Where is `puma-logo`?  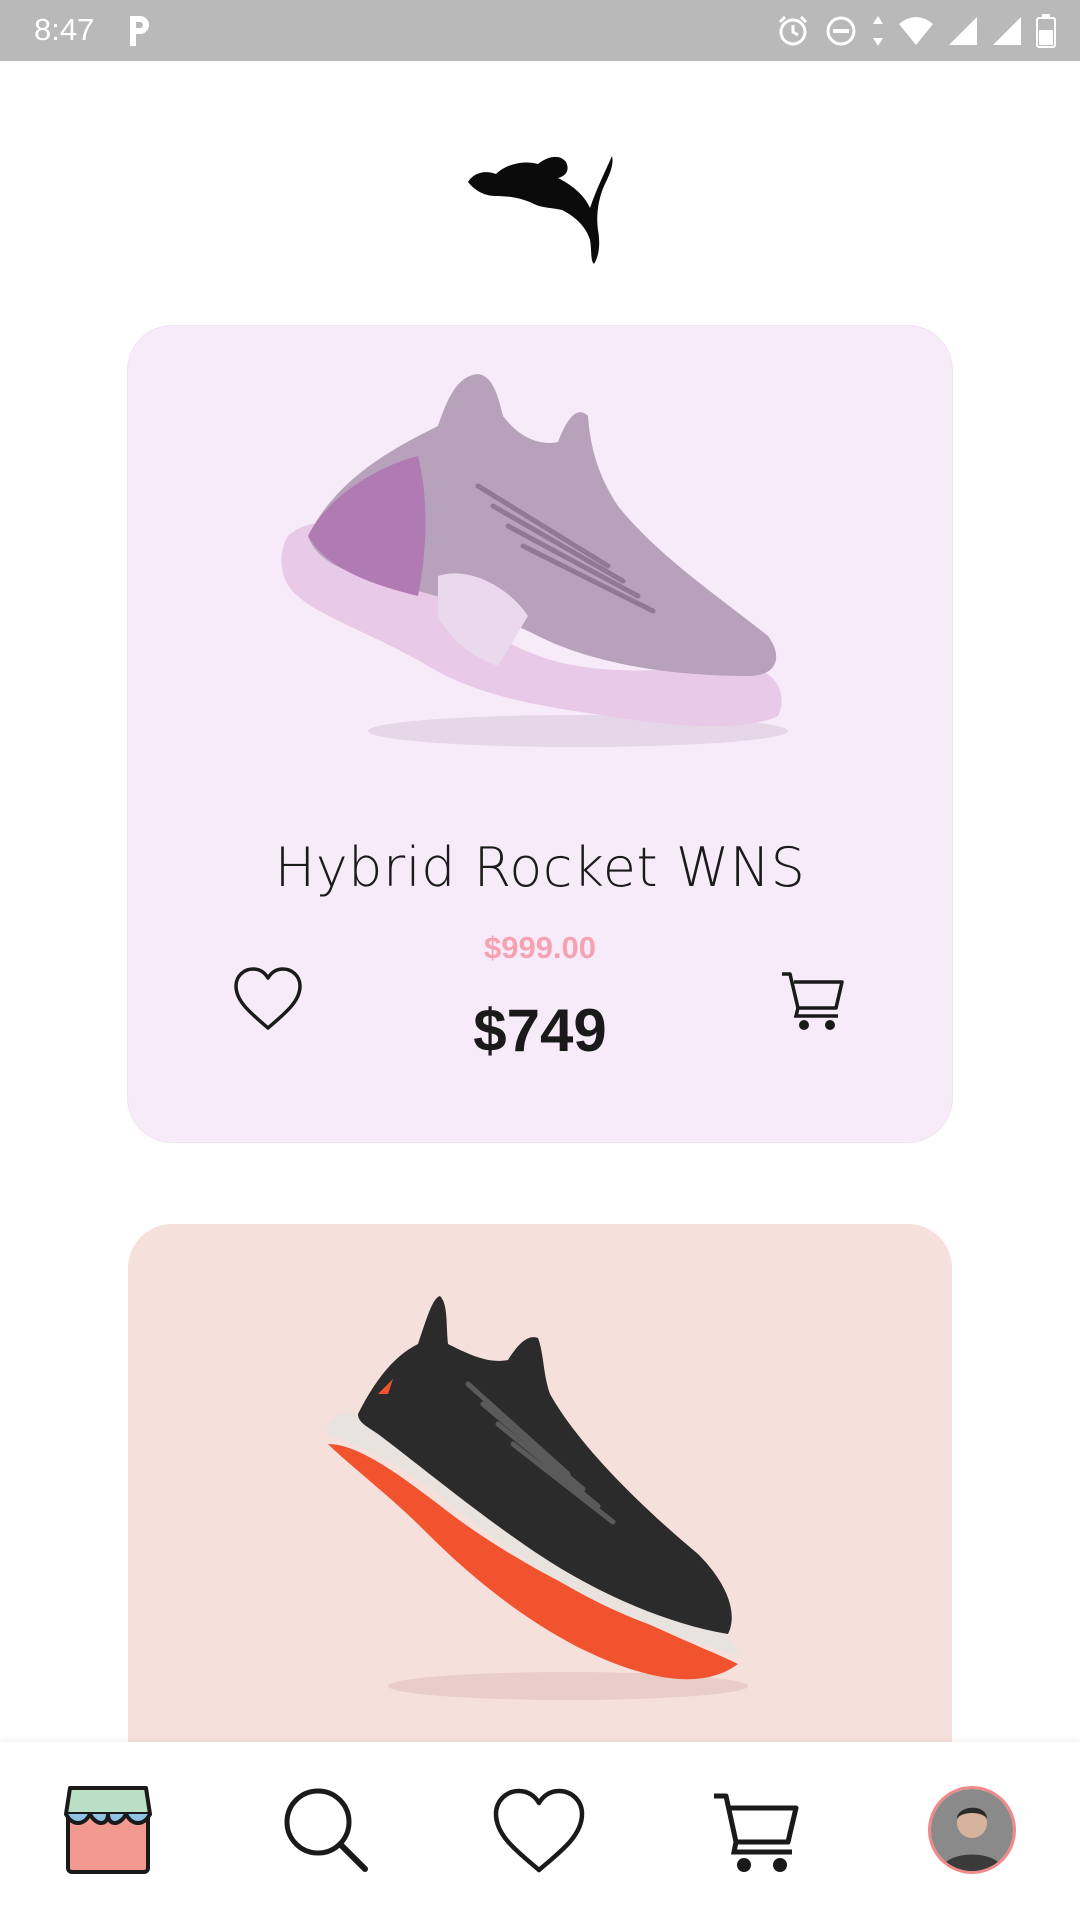 puma-logo is located at coordinates (540, 210).